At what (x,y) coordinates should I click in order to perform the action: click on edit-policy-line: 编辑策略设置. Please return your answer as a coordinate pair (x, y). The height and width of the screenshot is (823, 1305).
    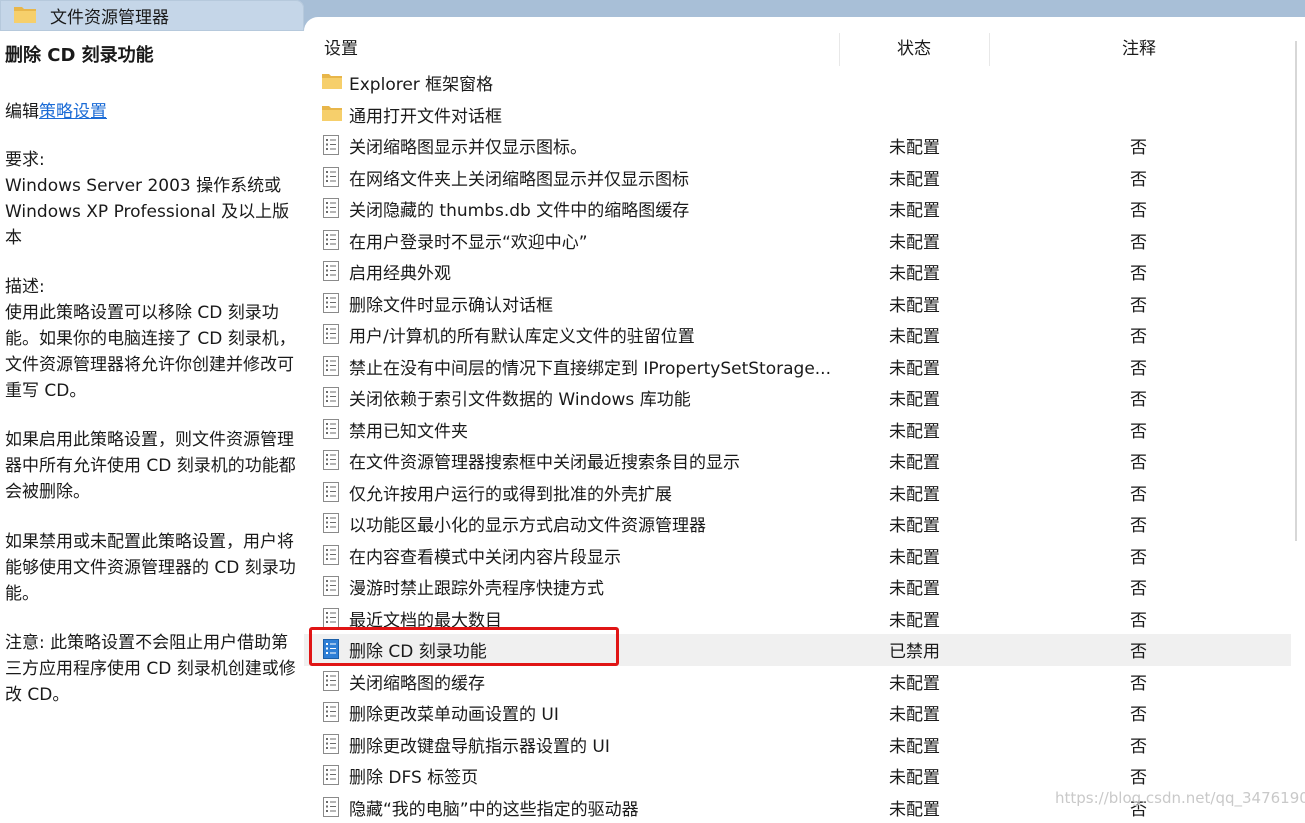
    Looking at the image, I should click on (56, 109).